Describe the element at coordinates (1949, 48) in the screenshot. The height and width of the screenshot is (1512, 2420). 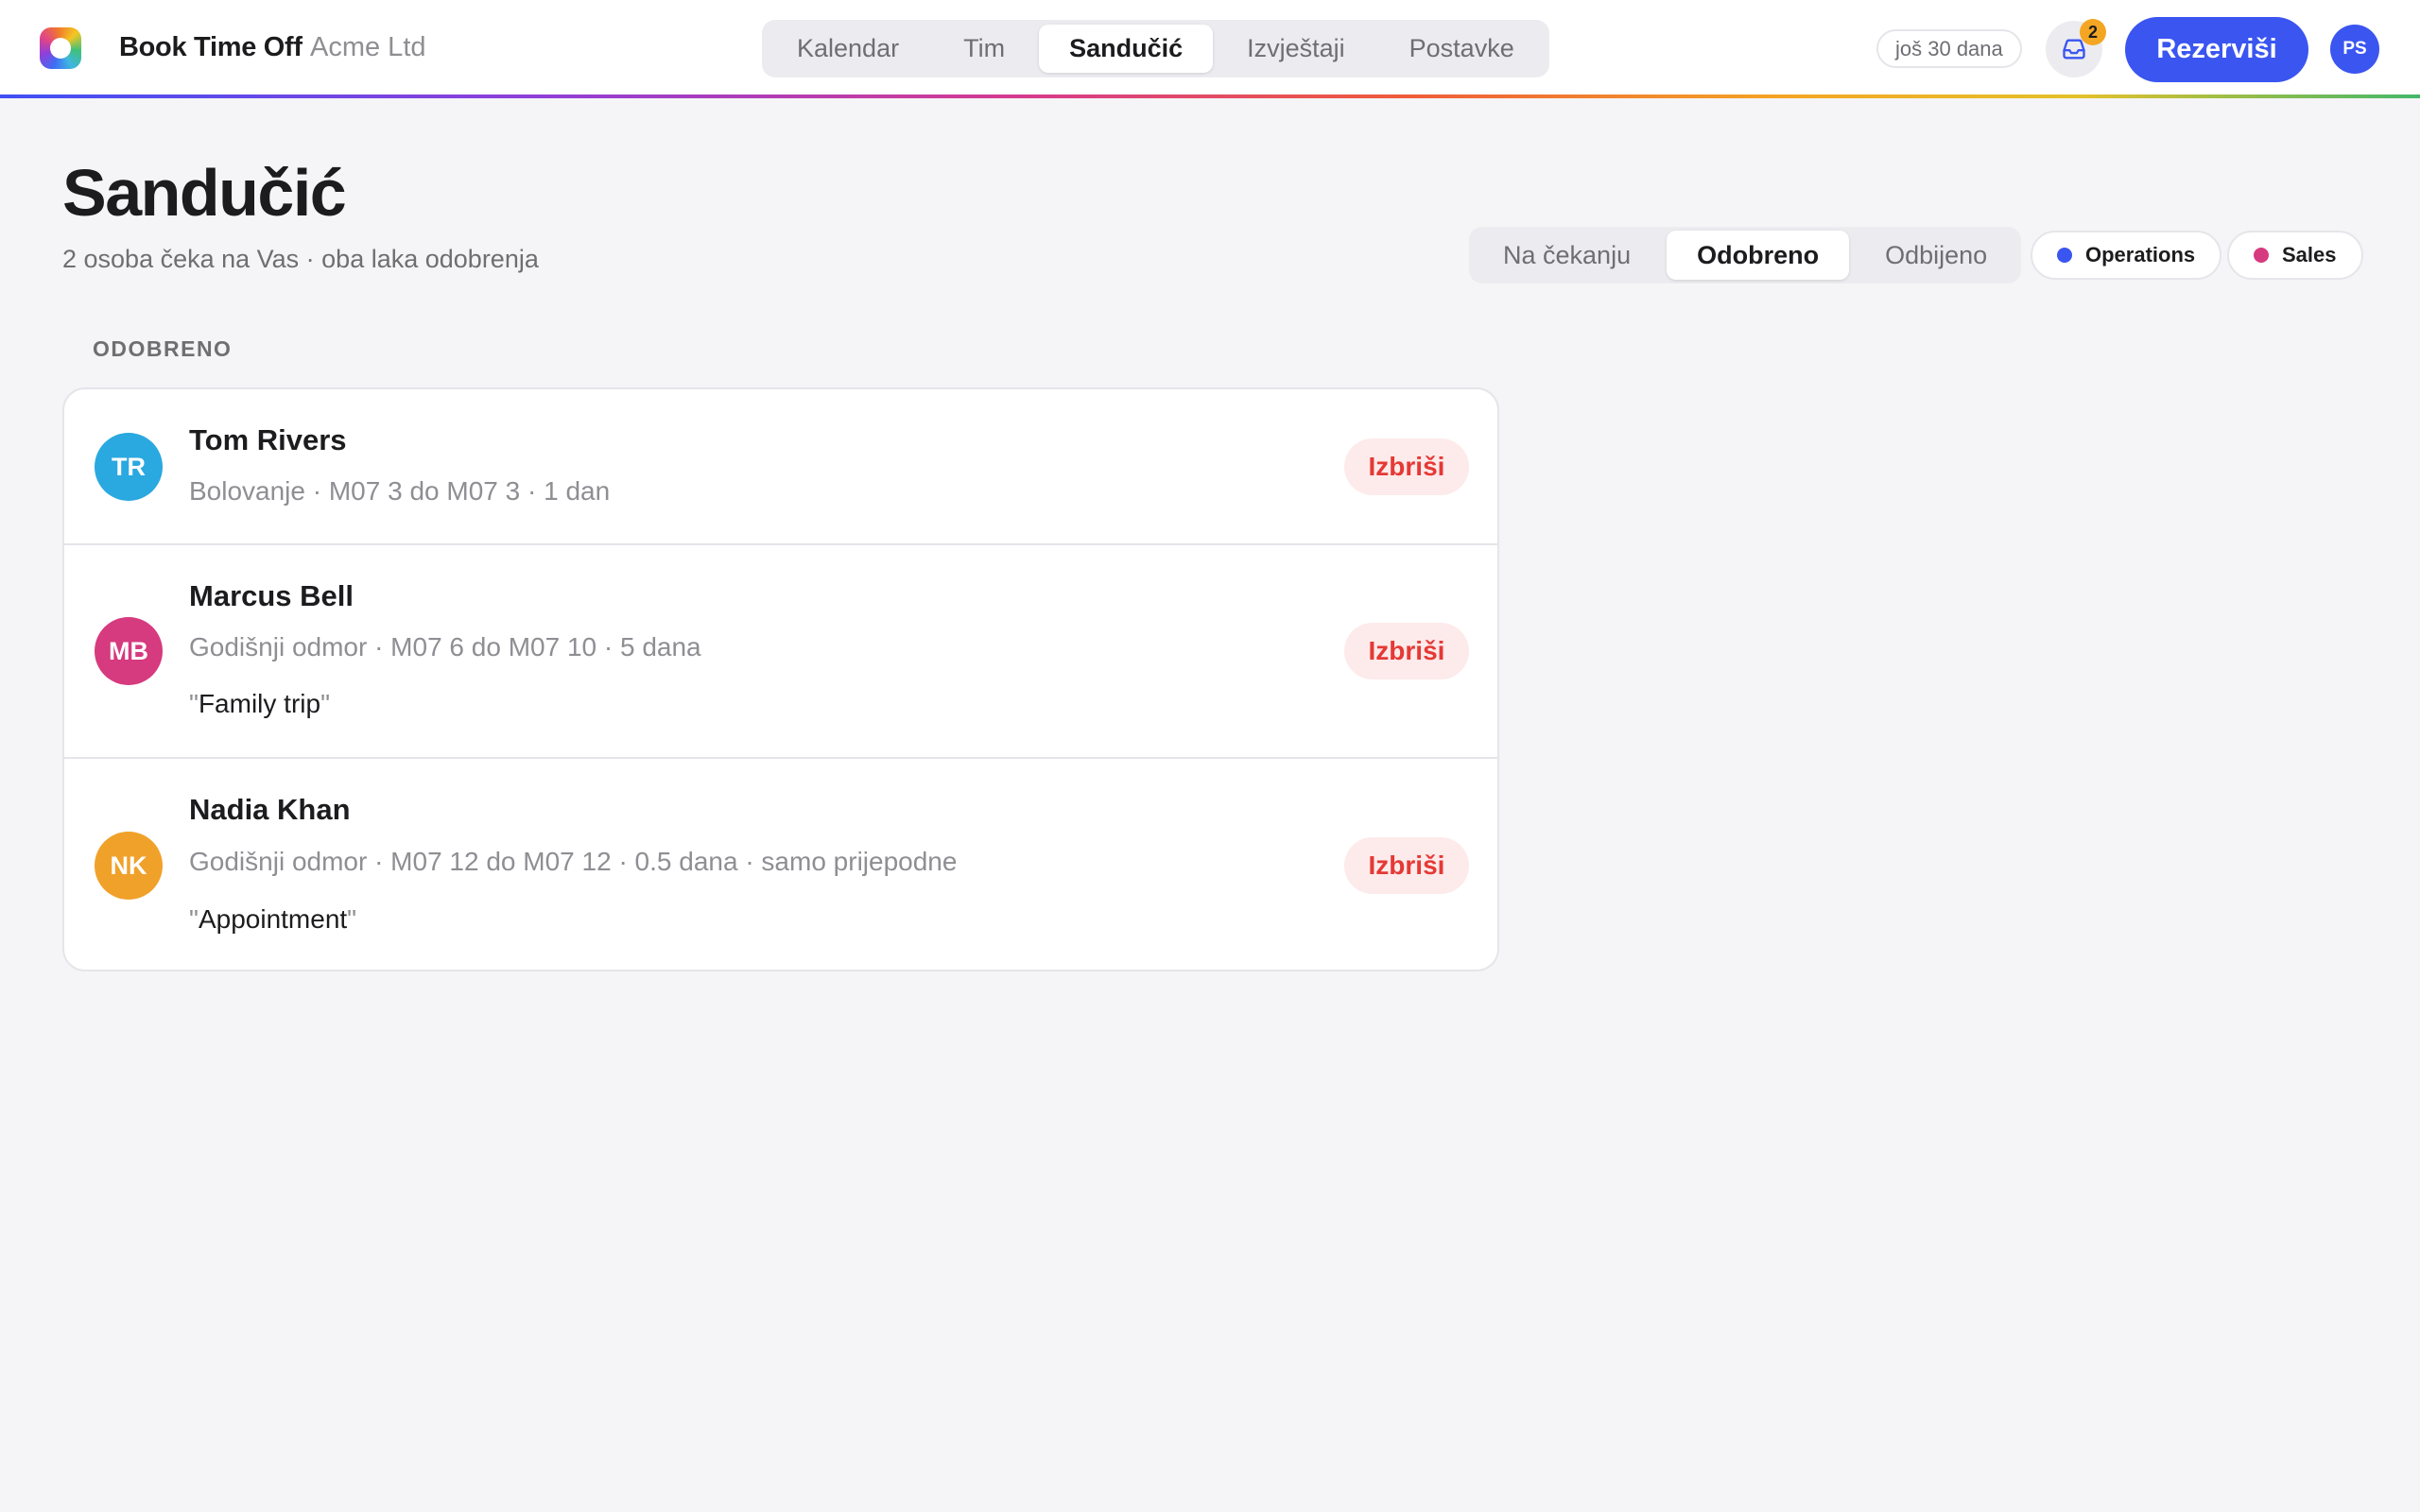
I see `trial-badge: još 30 dana` at that location.